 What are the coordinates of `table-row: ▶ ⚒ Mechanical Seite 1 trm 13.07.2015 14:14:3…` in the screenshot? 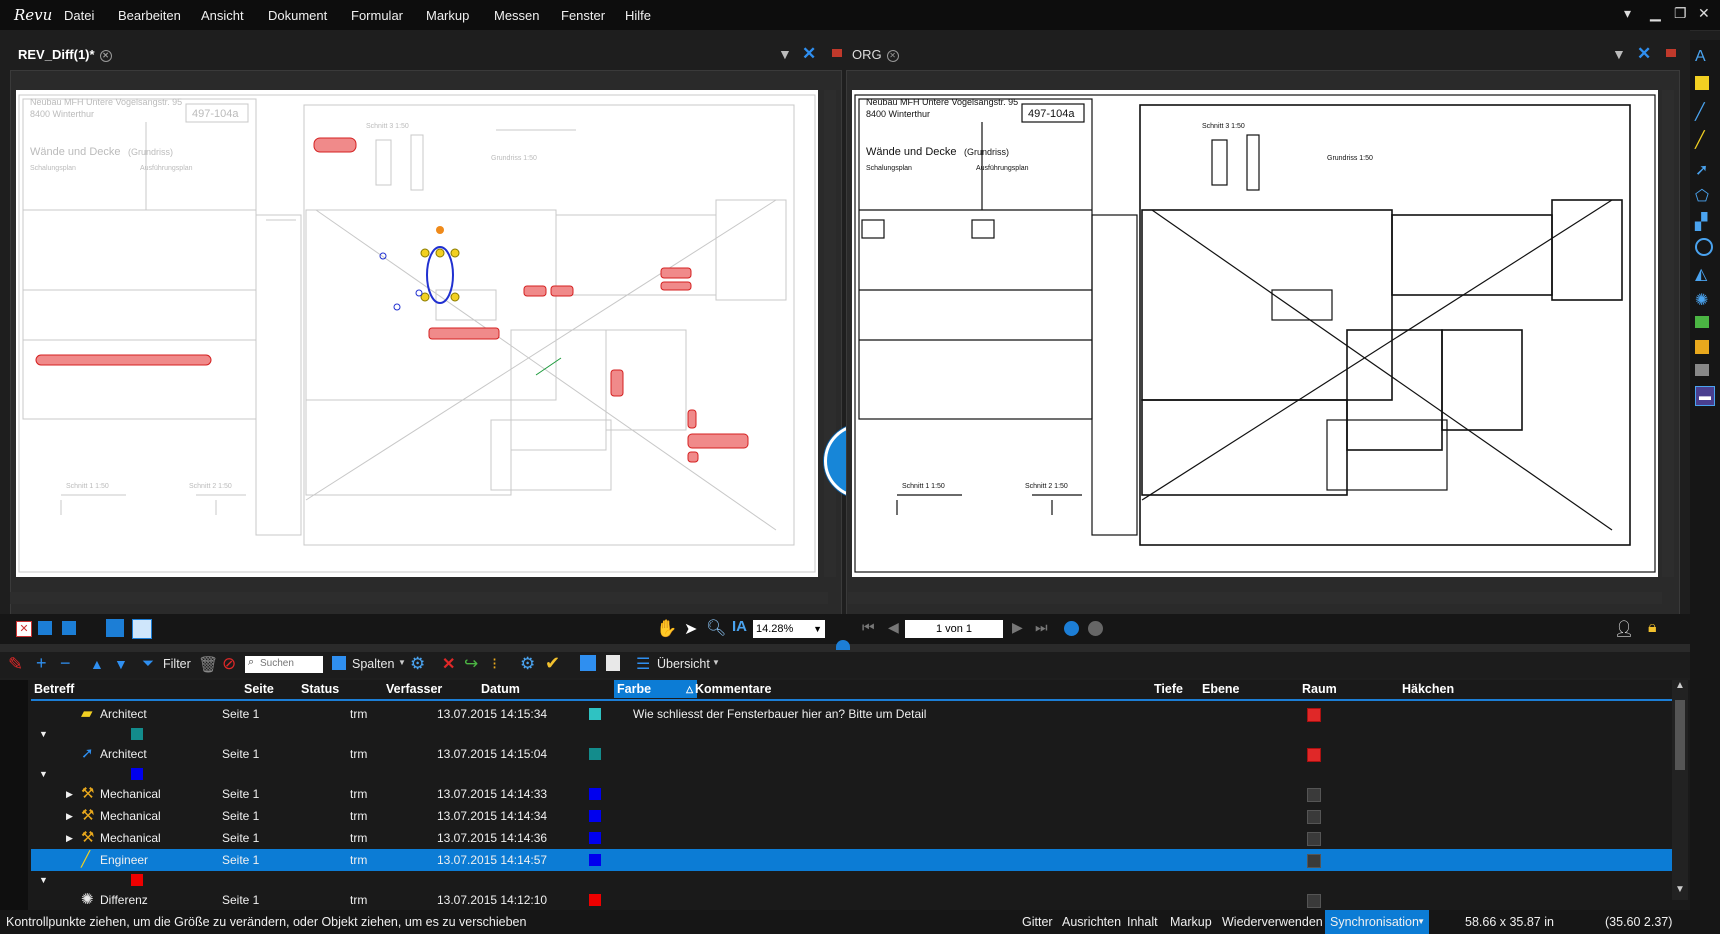 It's located at (851, 794).